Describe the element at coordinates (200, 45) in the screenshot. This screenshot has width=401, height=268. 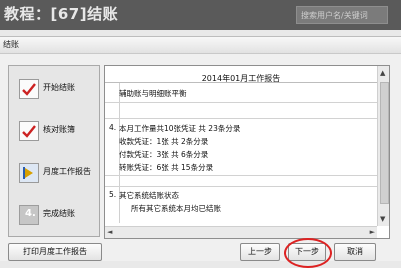
I see `dialog-title-bar: 结账` at that location.